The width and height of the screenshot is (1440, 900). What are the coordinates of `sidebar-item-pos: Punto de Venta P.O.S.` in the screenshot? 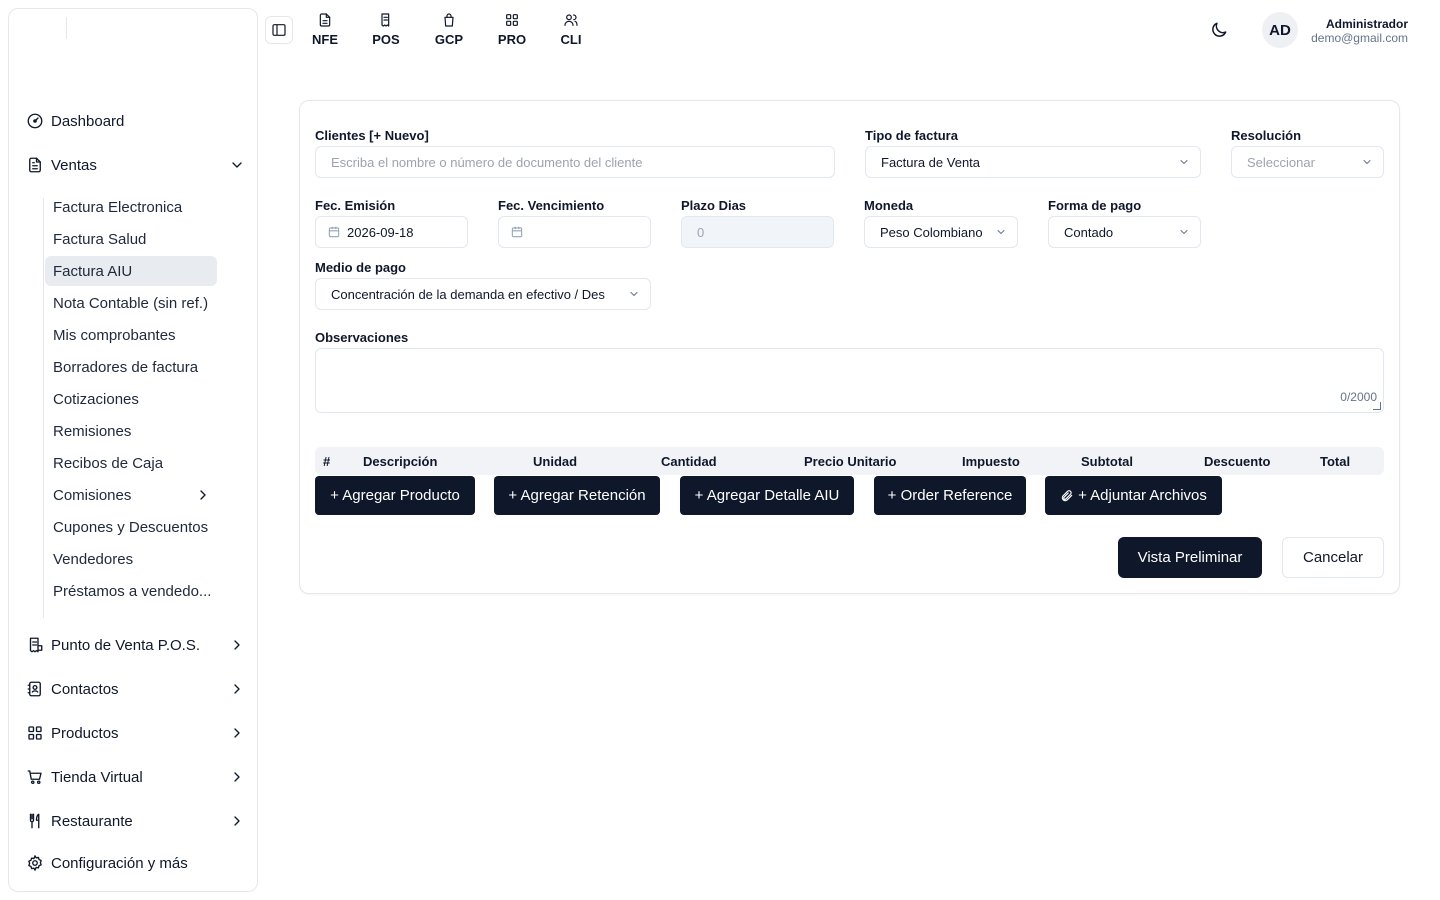 It's located at (138, 645).